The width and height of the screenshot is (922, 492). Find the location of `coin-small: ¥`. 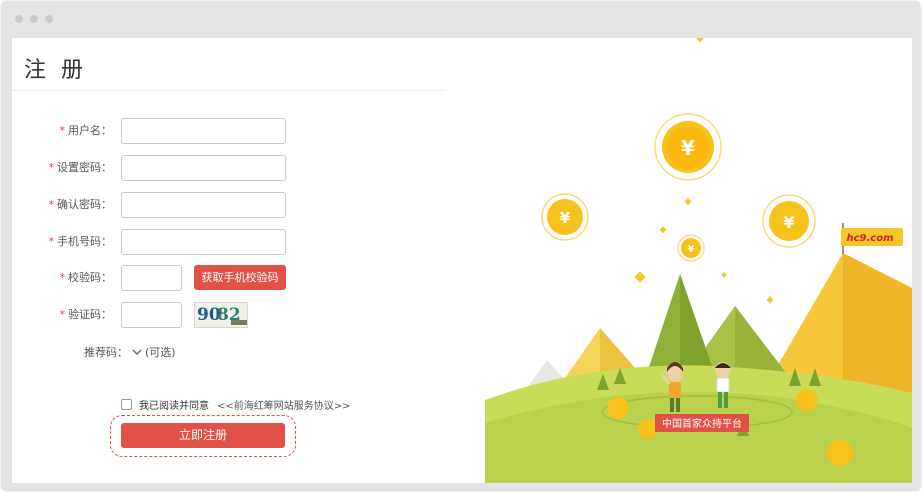

coin-small: ¥ is located at coordinates (691, 248).